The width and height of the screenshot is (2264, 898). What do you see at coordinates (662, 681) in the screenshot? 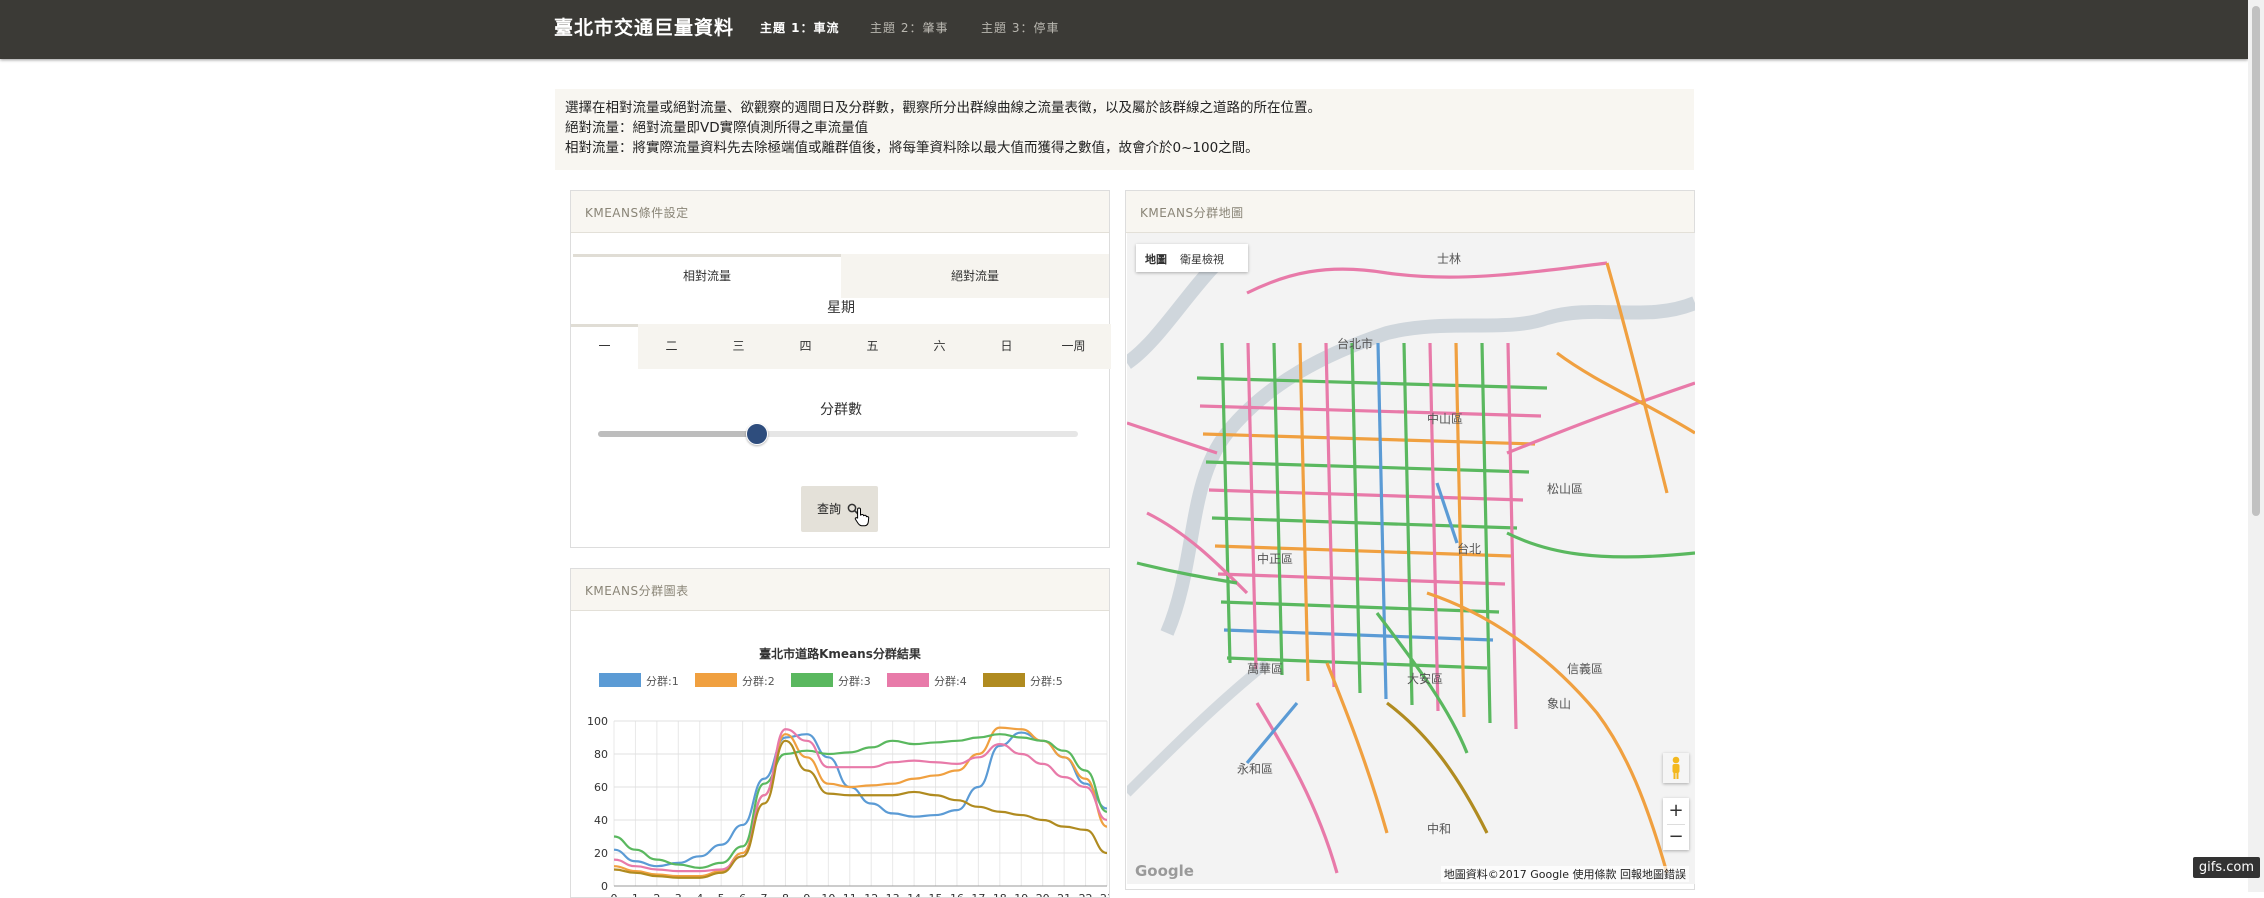
I see `legend-label-1: 分群:1` at bounding box center [662, 681].